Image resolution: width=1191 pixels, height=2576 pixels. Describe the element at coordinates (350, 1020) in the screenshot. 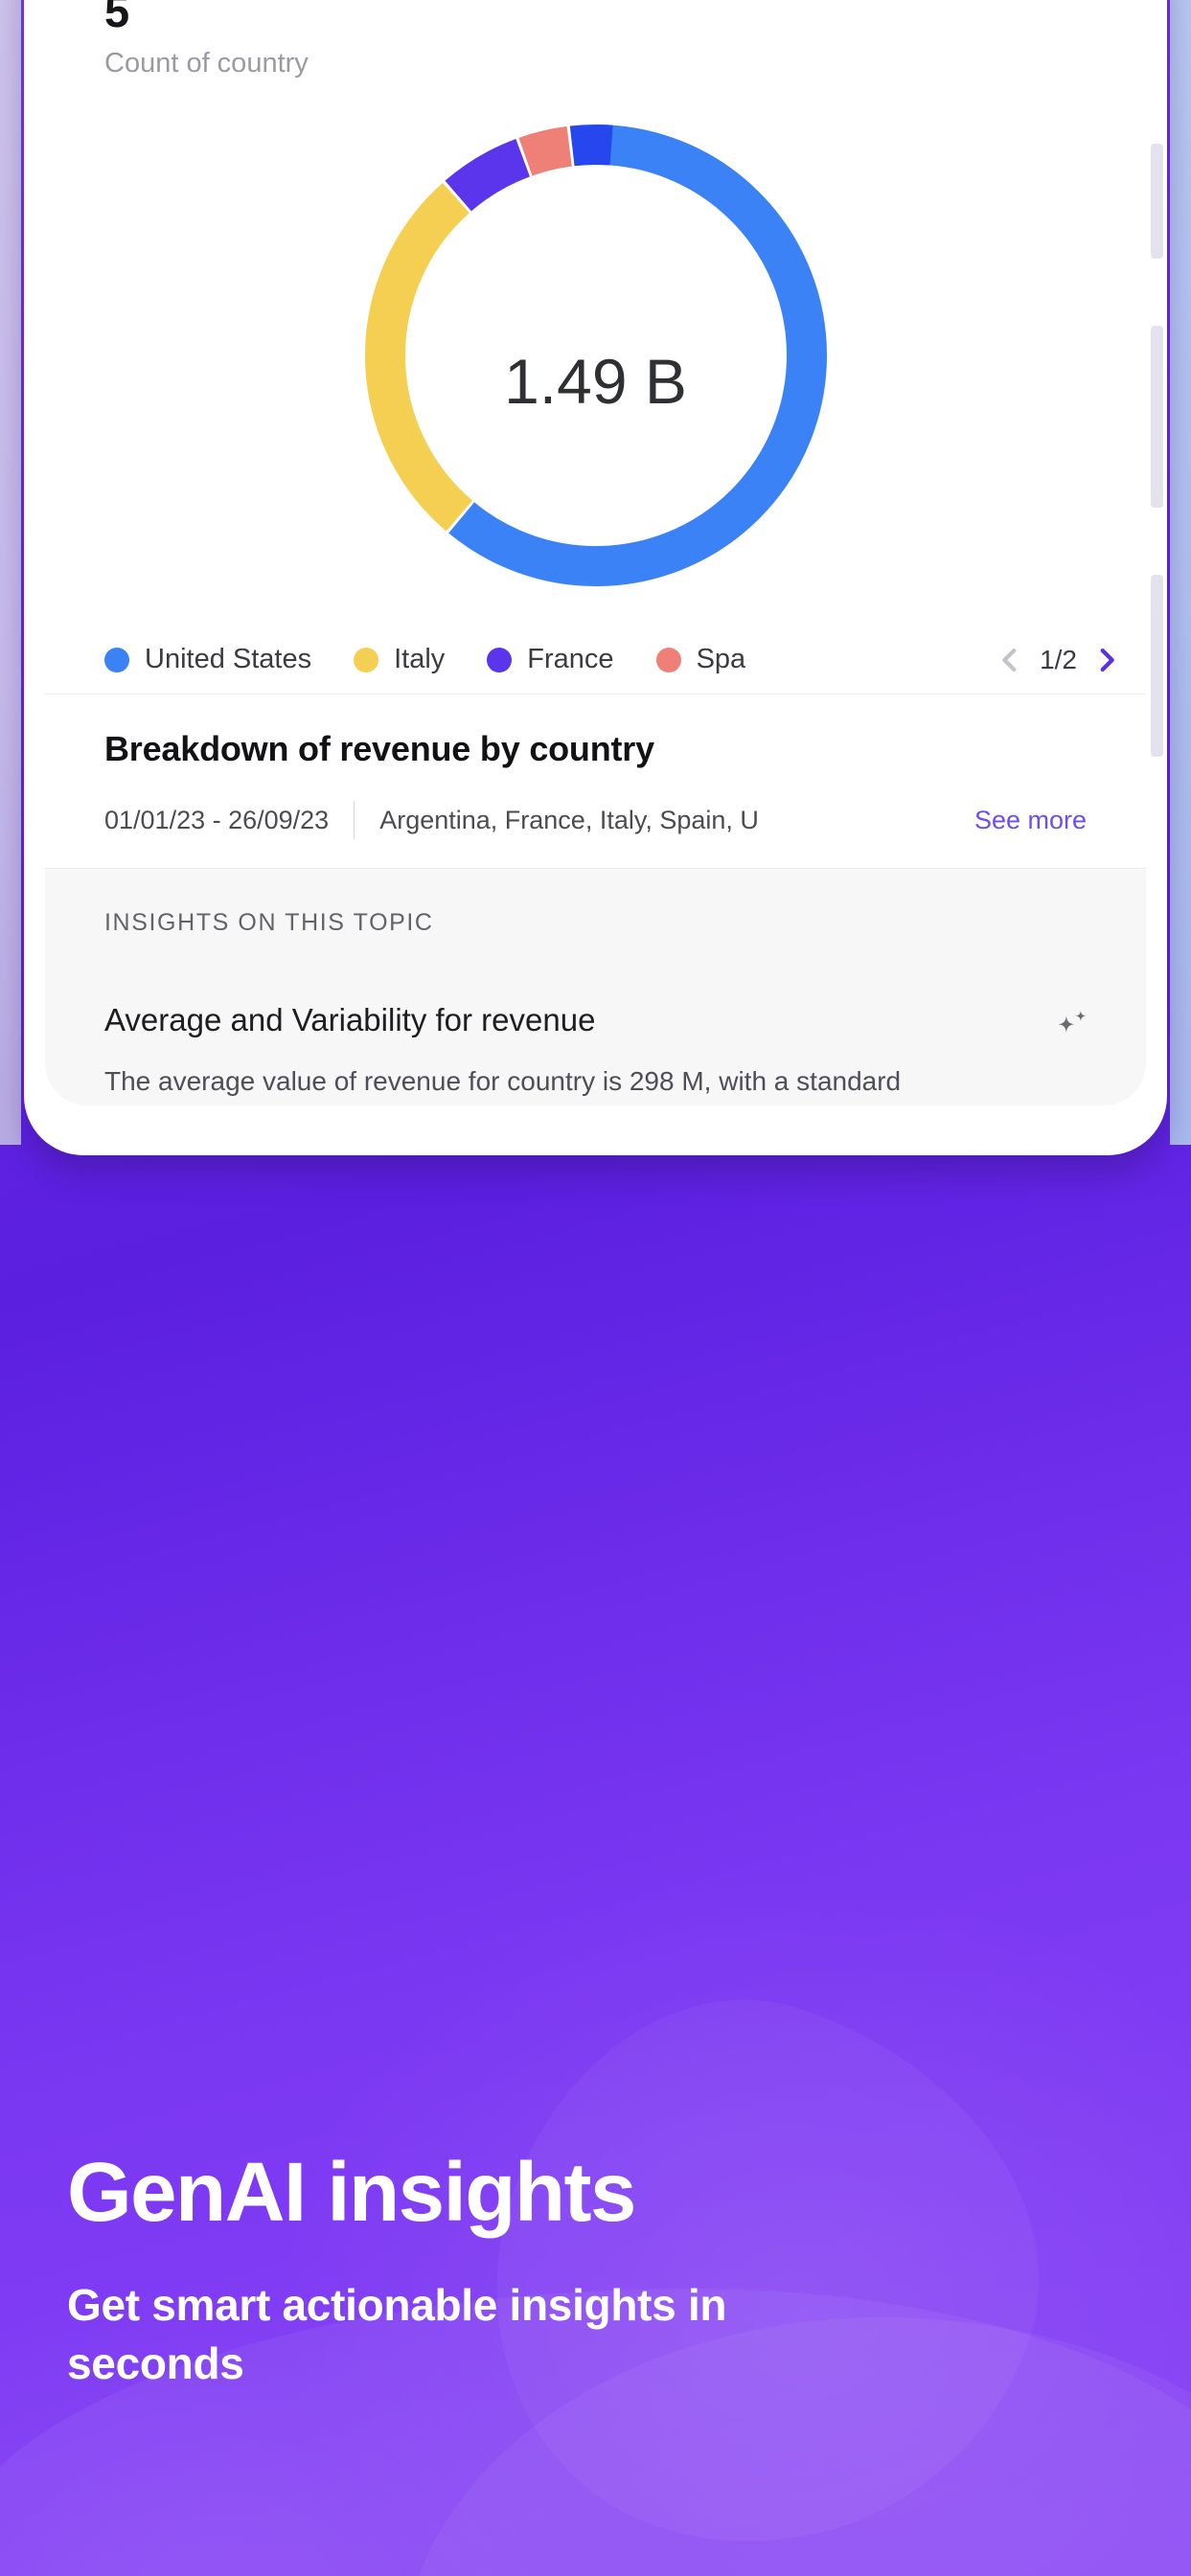

I see `insight-title: Average and Variability for revenue` at that location.